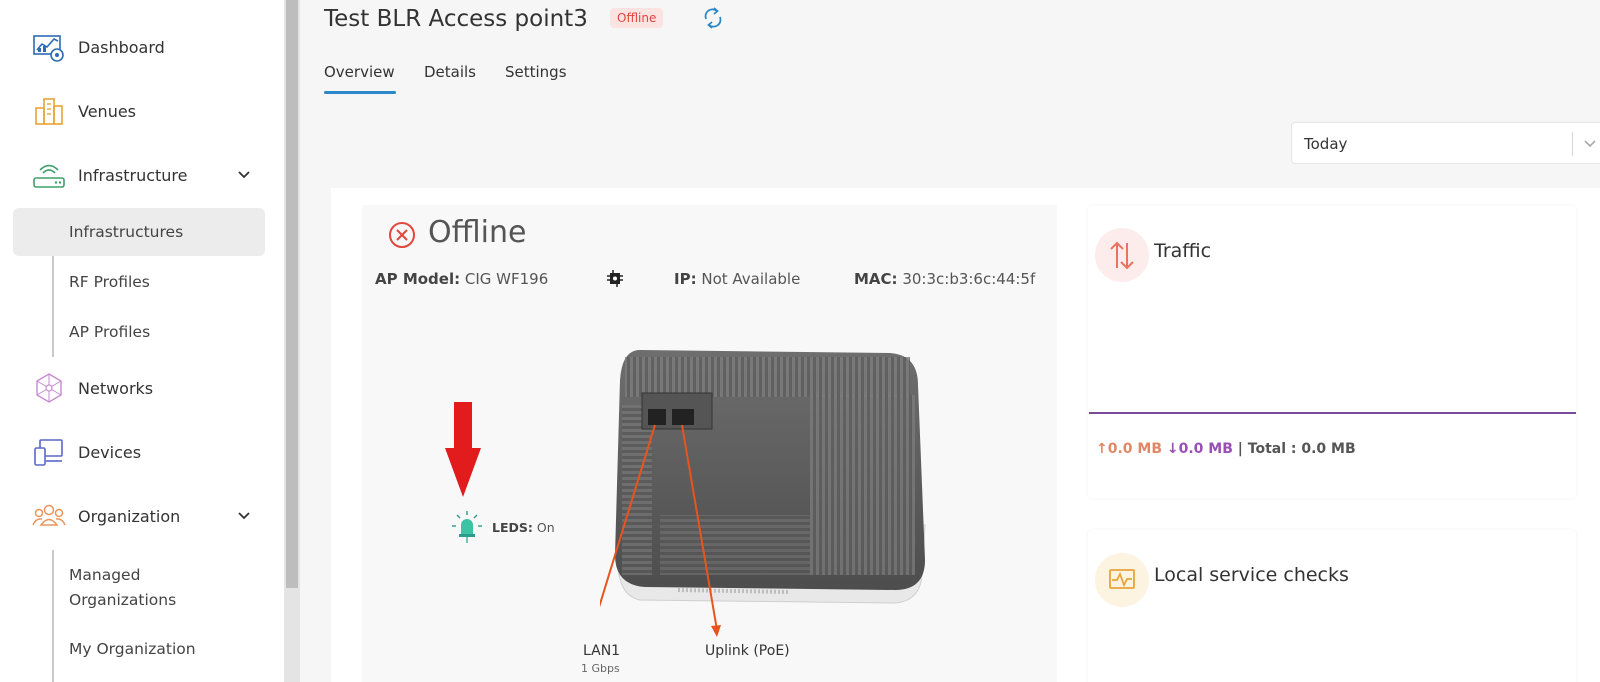  I want to click on local-service-checks-card, so click(1332, 606).